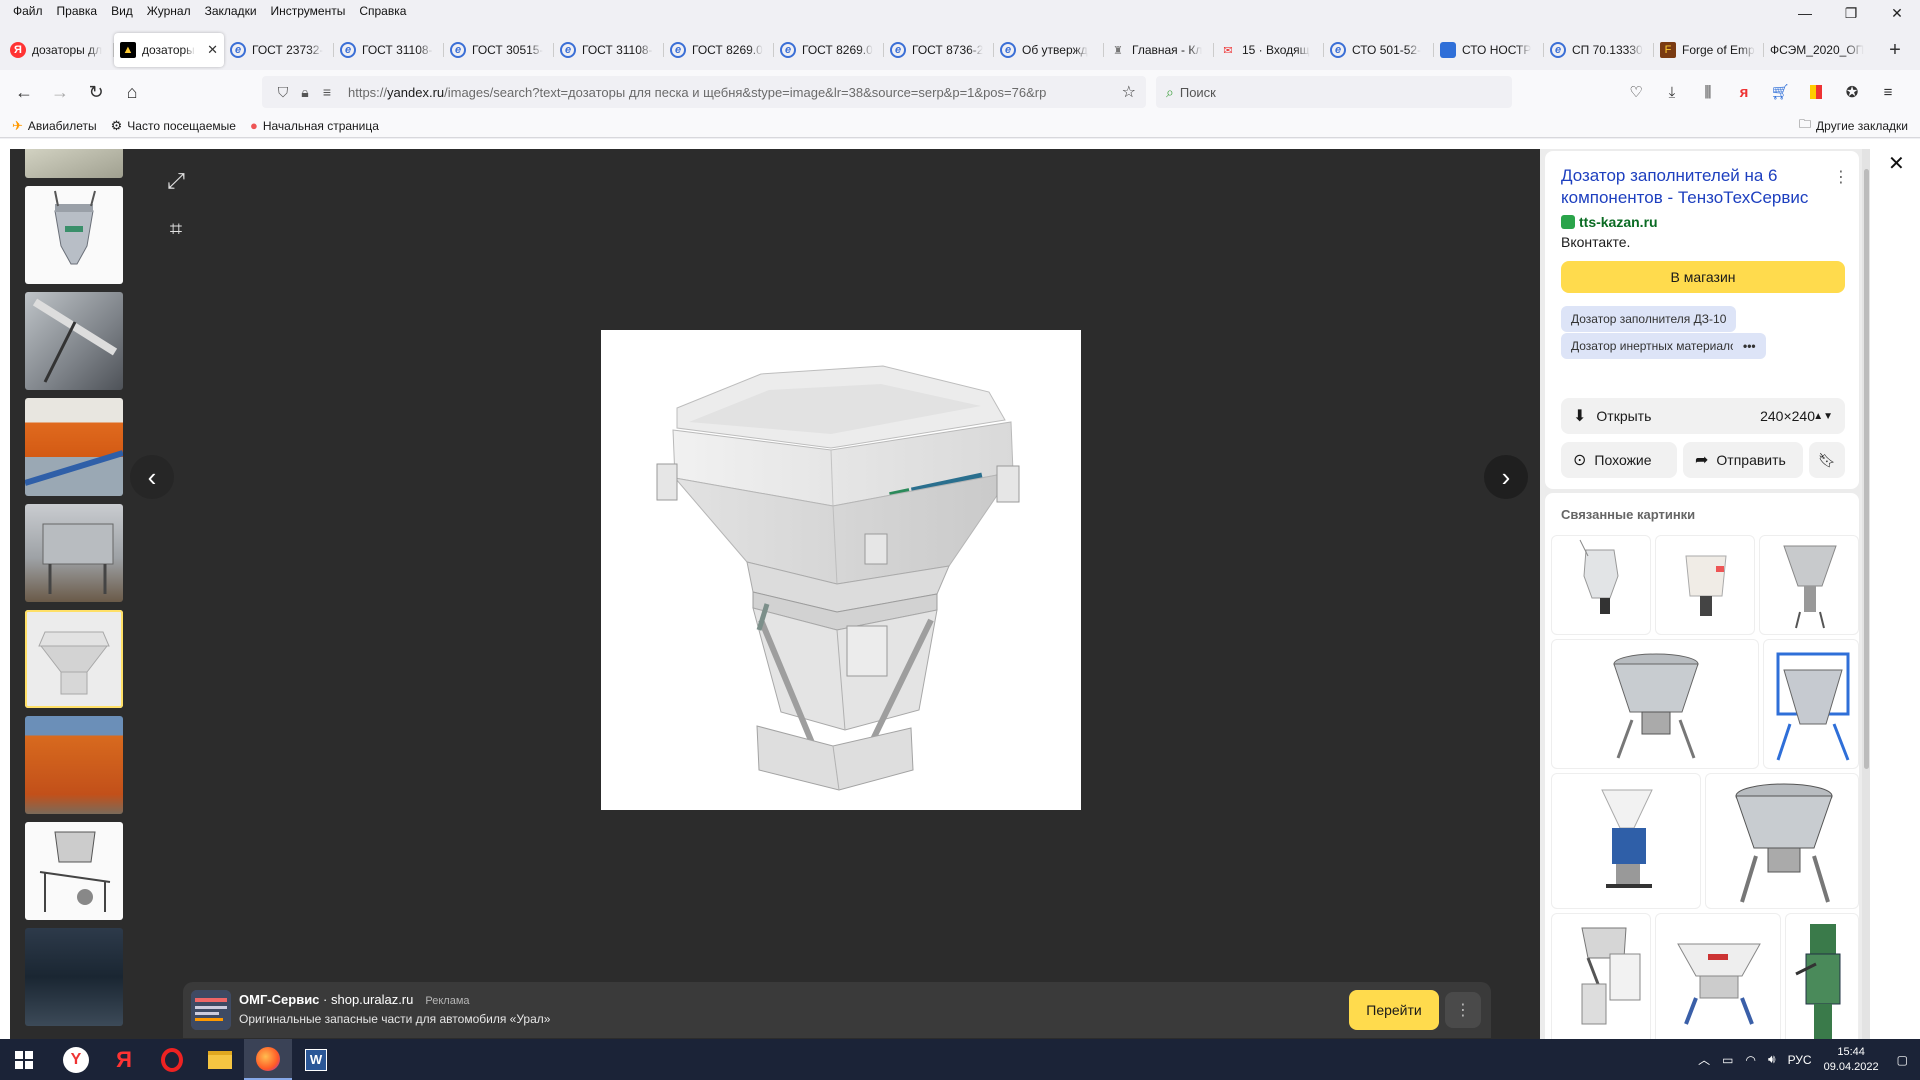  I want to click on start-button, so click(24, 1059).